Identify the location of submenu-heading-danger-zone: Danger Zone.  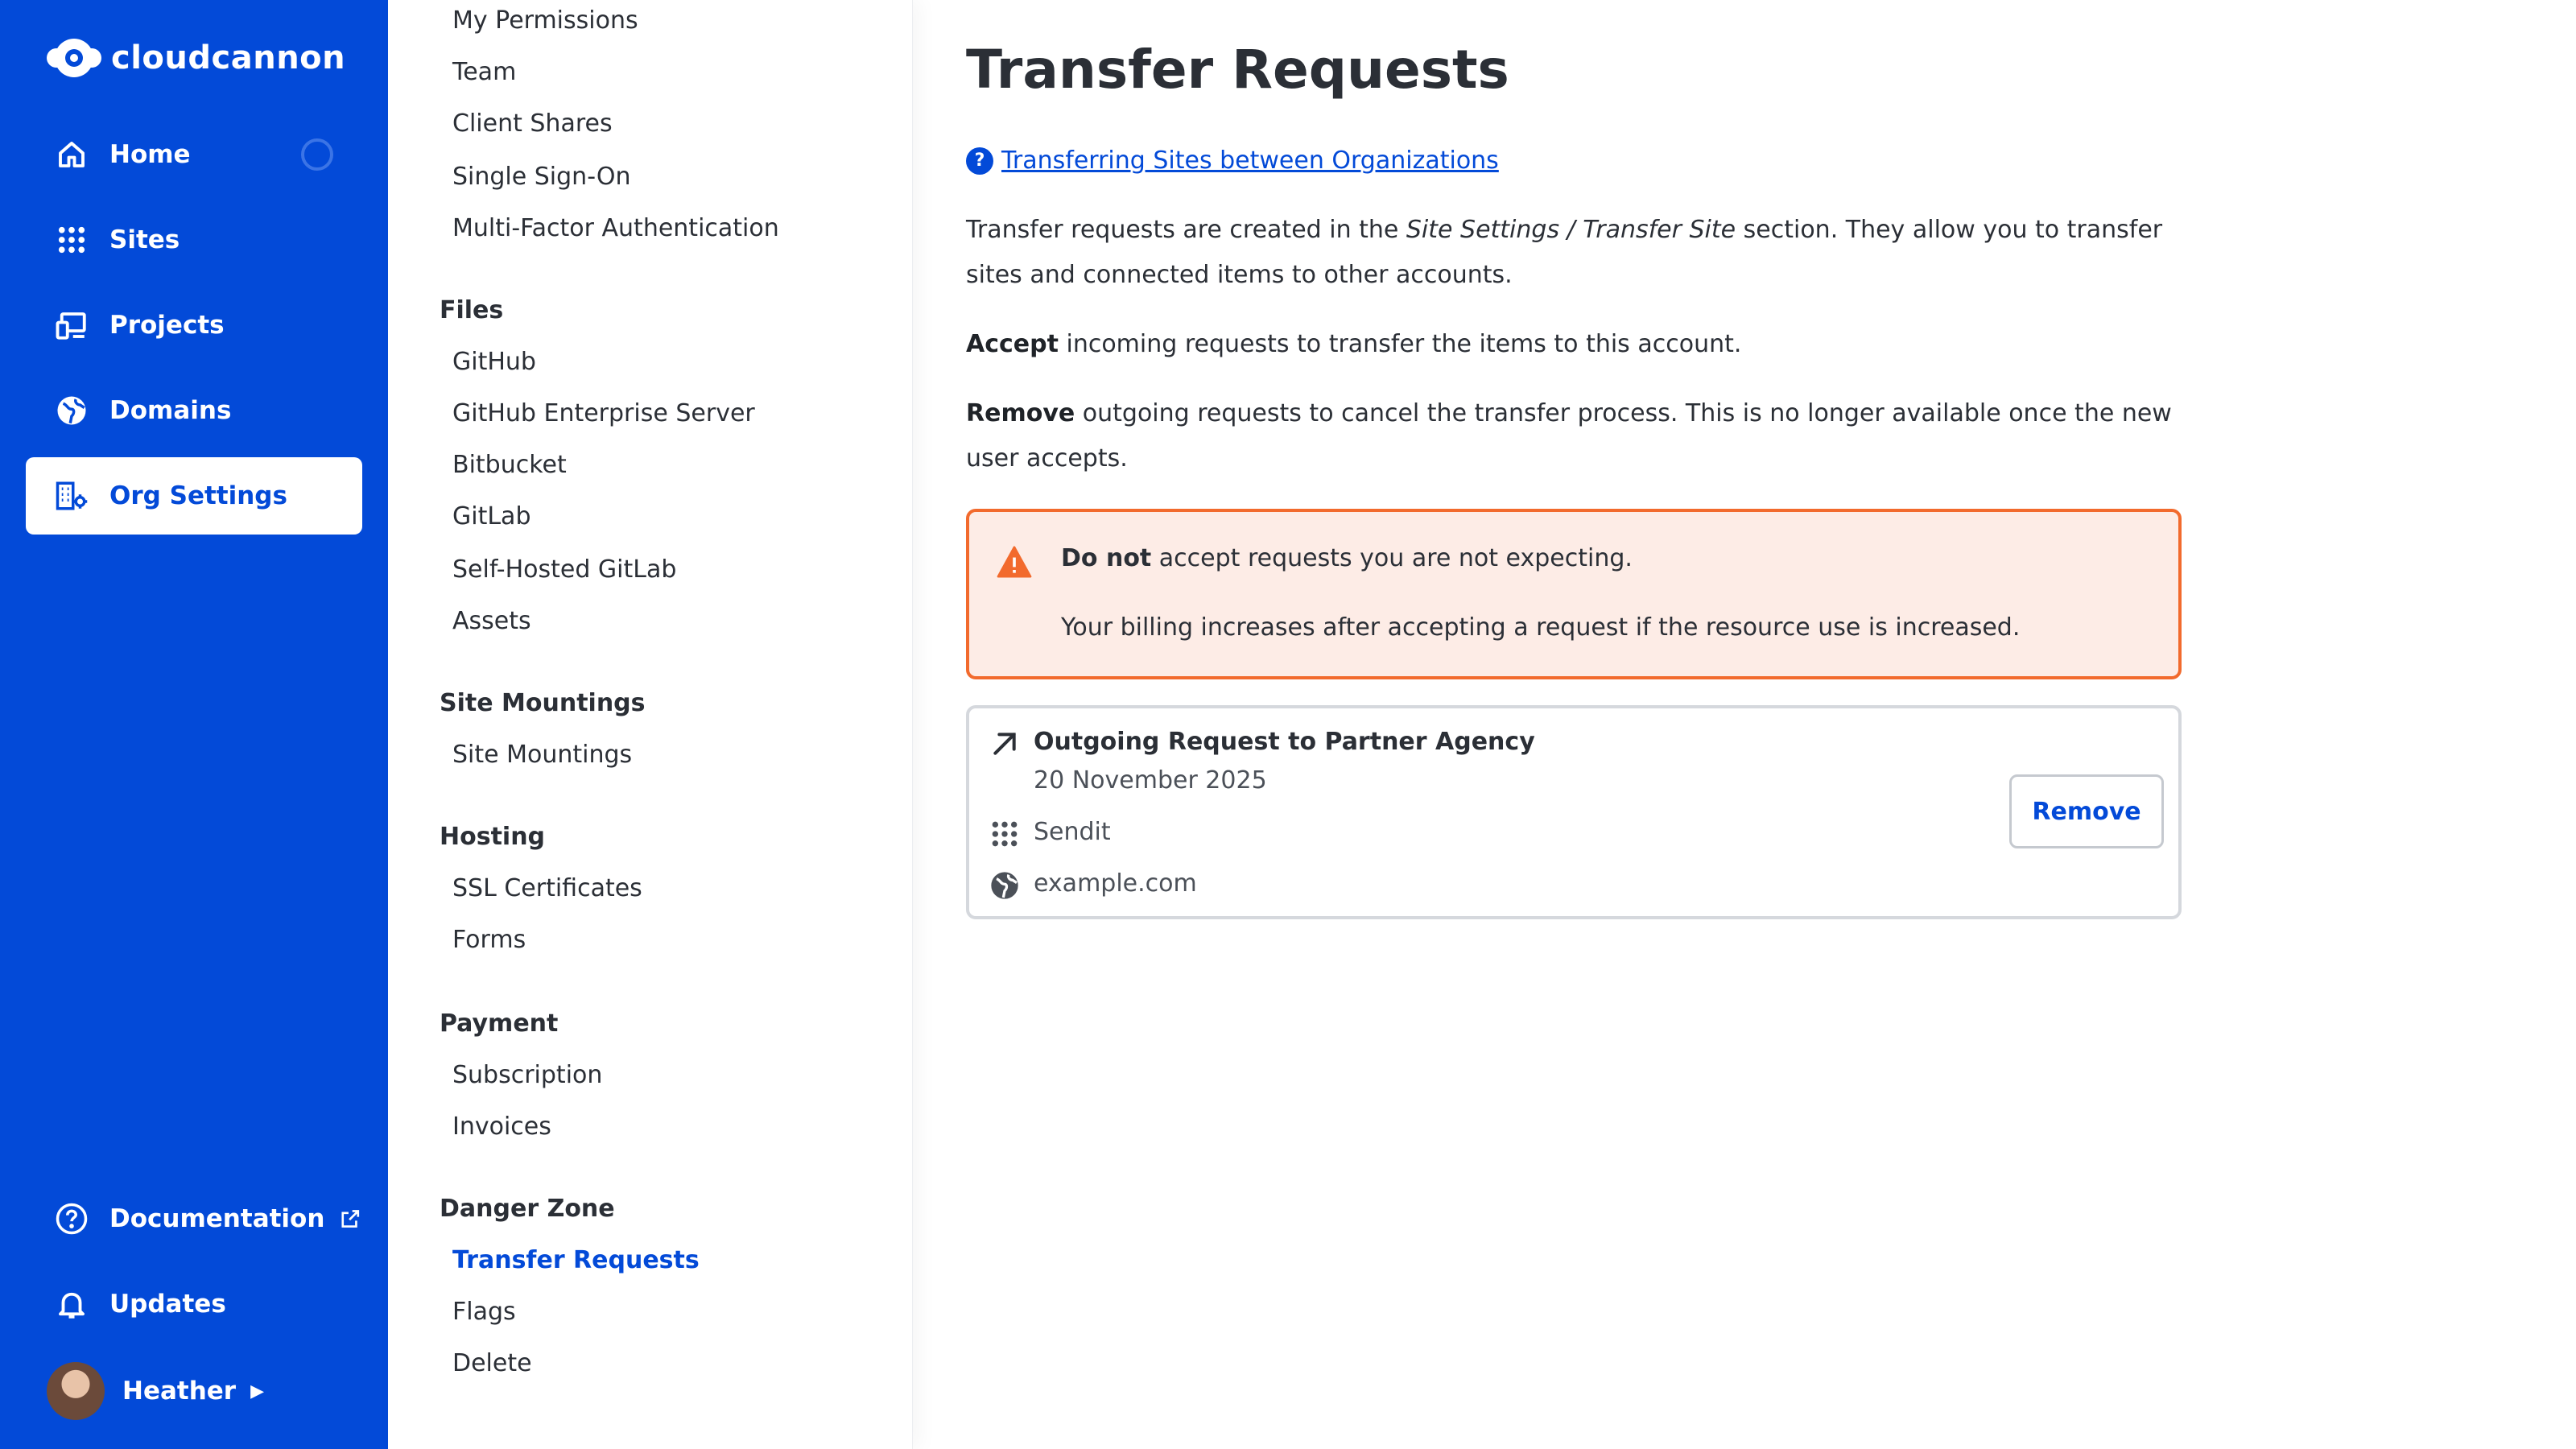
(527, 1209).